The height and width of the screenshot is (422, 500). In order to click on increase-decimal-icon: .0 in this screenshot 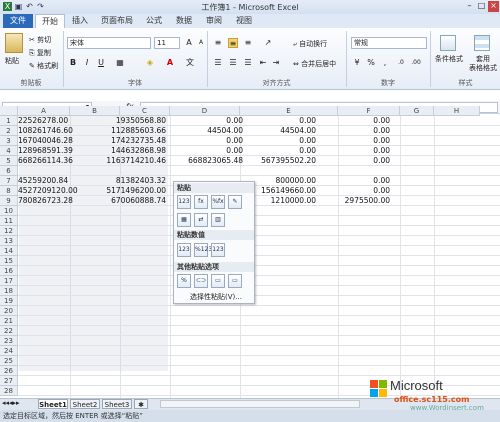, I will do `click(401, 63)`.